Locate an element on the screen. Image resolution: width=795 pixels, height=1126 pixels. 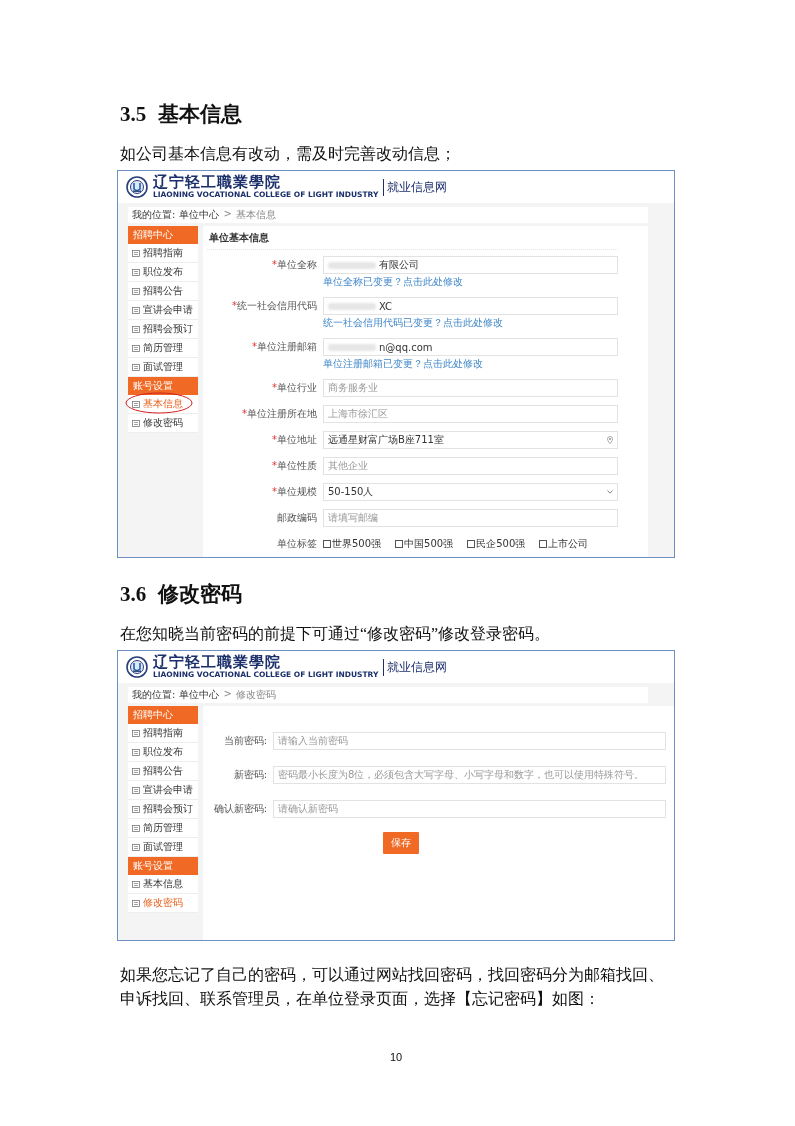
field-label: *单位行业 is located at coordinates (294, 388).